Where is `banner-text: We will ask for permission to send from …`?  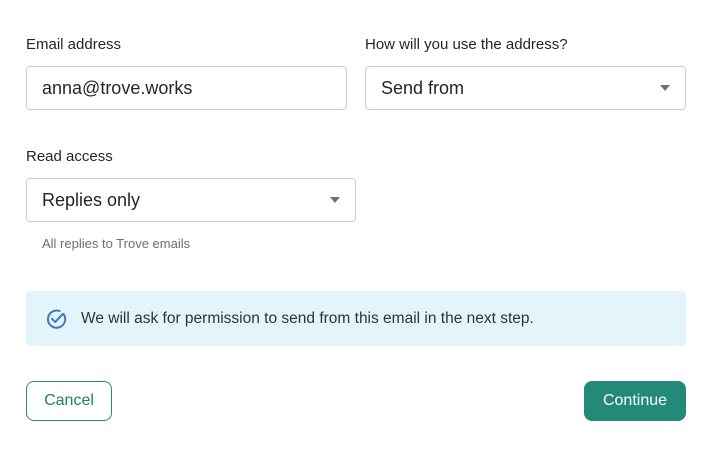 banner-text: We will ask for permission to send from … is located at coordinates (307, 318).